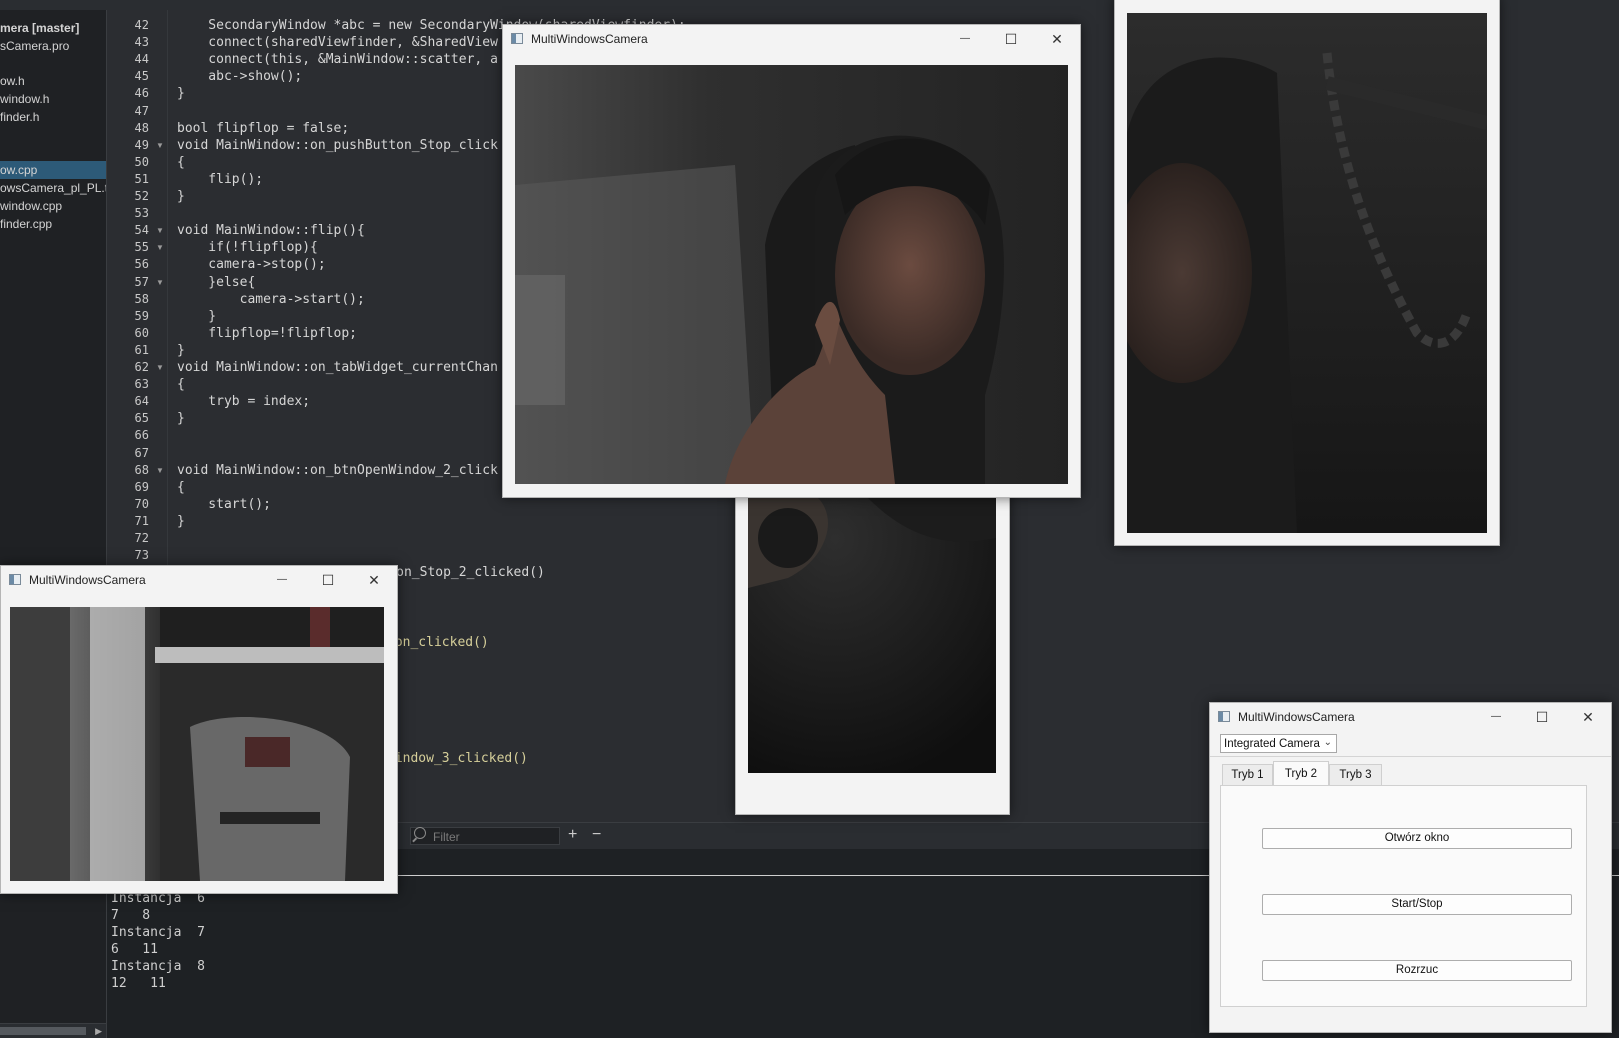 The width and height of the screenshot is (1619, 1038). I want to click on line-number: 65, so click(141, 418).